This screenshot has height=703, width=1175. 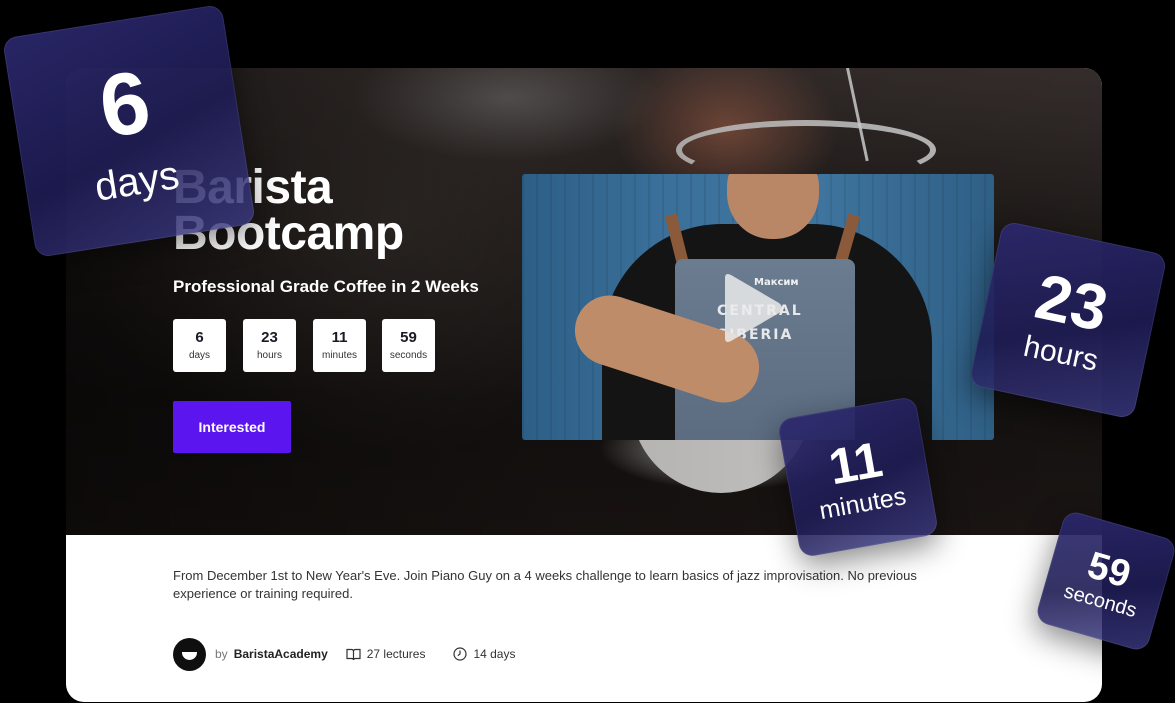 What do you see at coordinates (408, 355) in the screenshot?
I see `countdown-seconds-unit: seconds` at bounding box center [408, 355].